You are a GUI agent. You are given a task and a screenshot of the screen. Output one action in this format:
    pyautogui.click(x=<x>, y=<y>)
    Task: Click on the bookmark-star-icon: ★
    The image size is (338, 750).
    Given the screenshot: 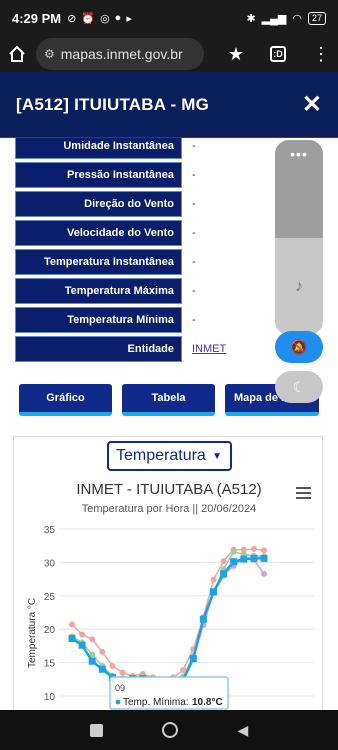 What is the action you would take?
    pyautogui.click(x=236, y=54)
    